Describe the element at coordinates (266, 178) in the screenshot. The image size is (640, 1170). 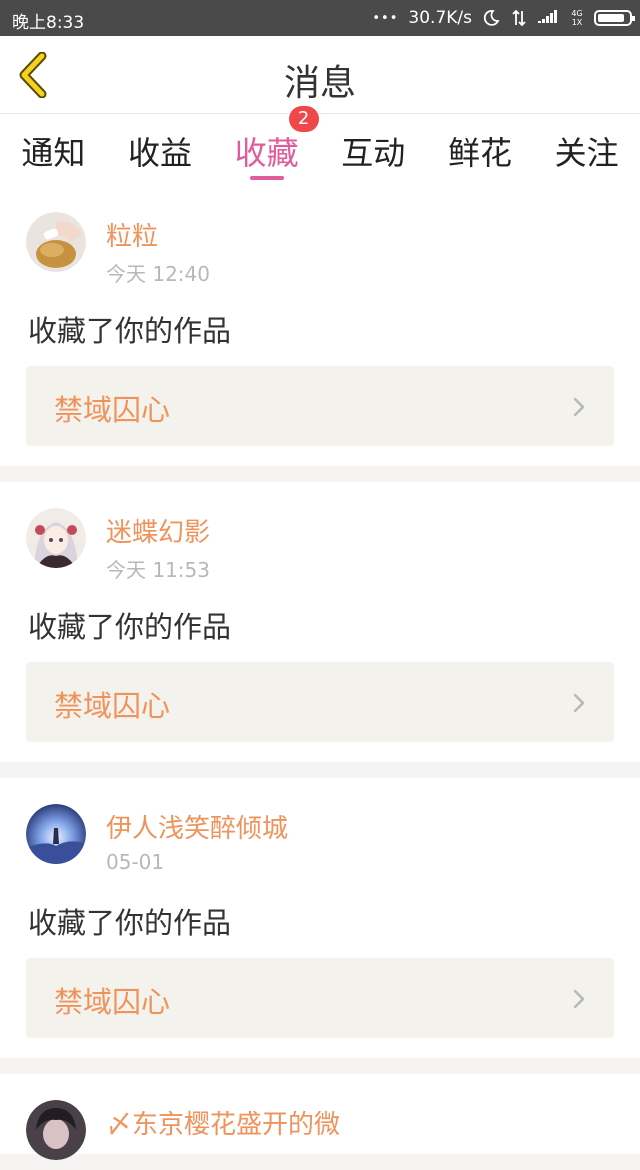
I see `active-tab-indicator` at that location.